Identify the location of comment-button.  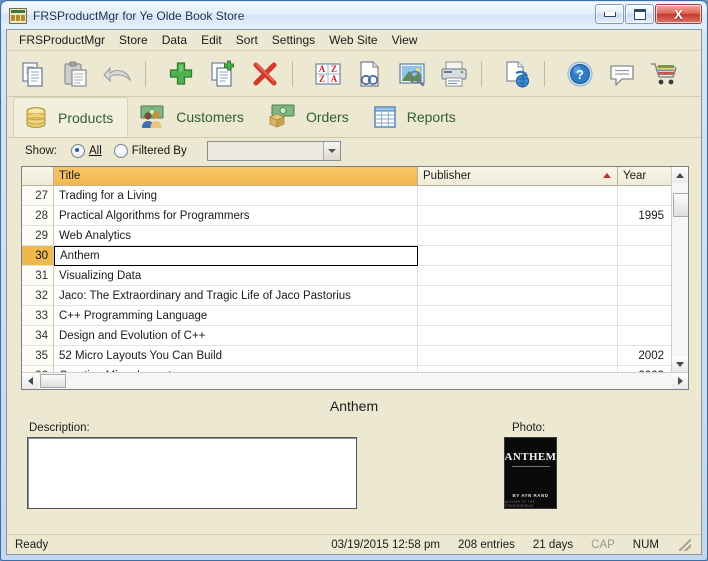
(622, 74).